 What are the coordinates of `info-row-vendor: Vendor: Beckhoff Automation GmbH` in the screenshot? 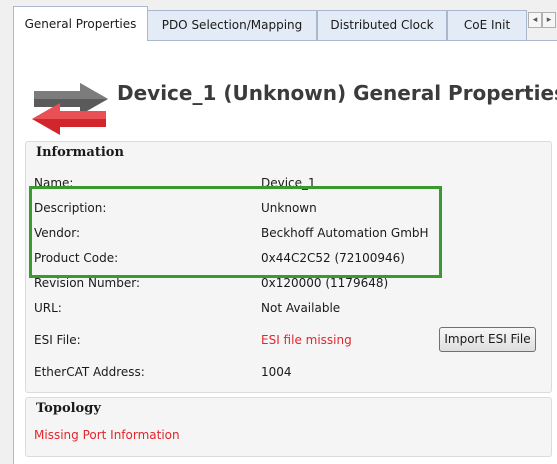 It's located at (288, 233).